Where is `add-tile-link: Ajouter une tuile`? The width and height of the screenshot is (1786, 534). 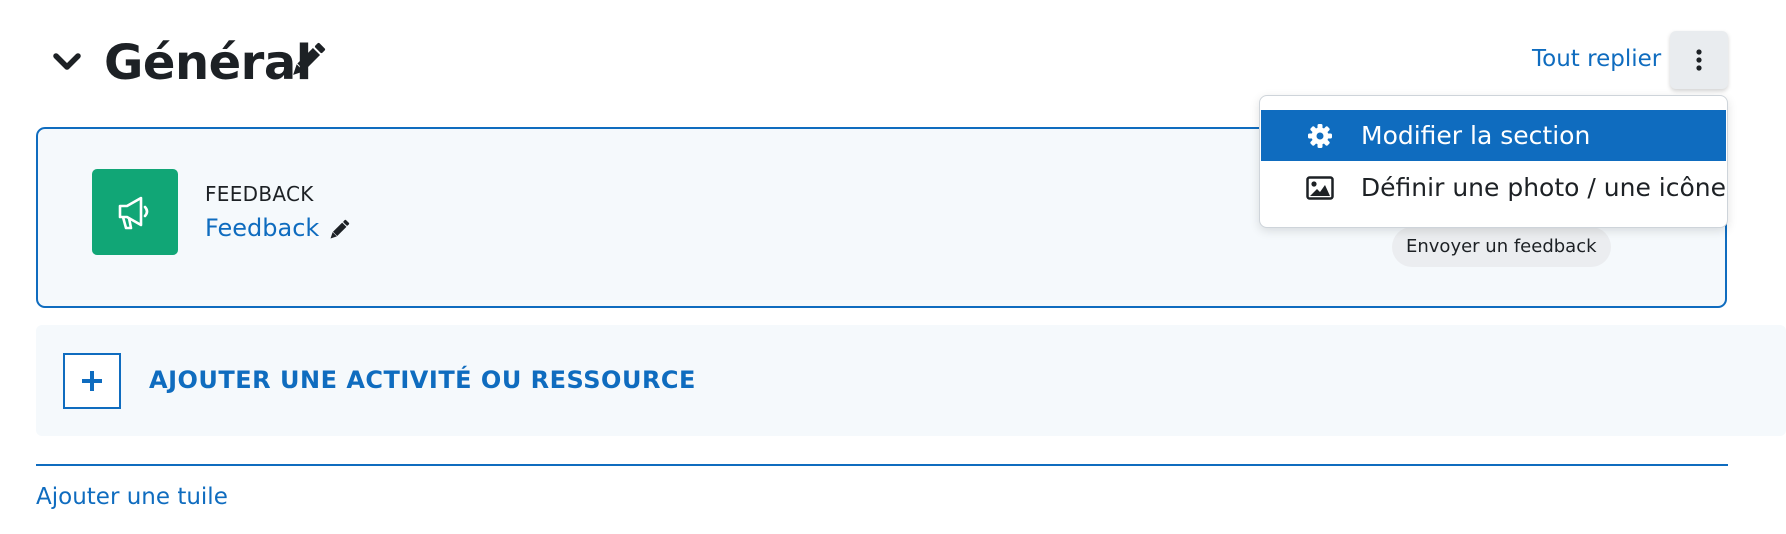 add-tile-link: Ajouter une tuile is located at coordinates (132, 497).